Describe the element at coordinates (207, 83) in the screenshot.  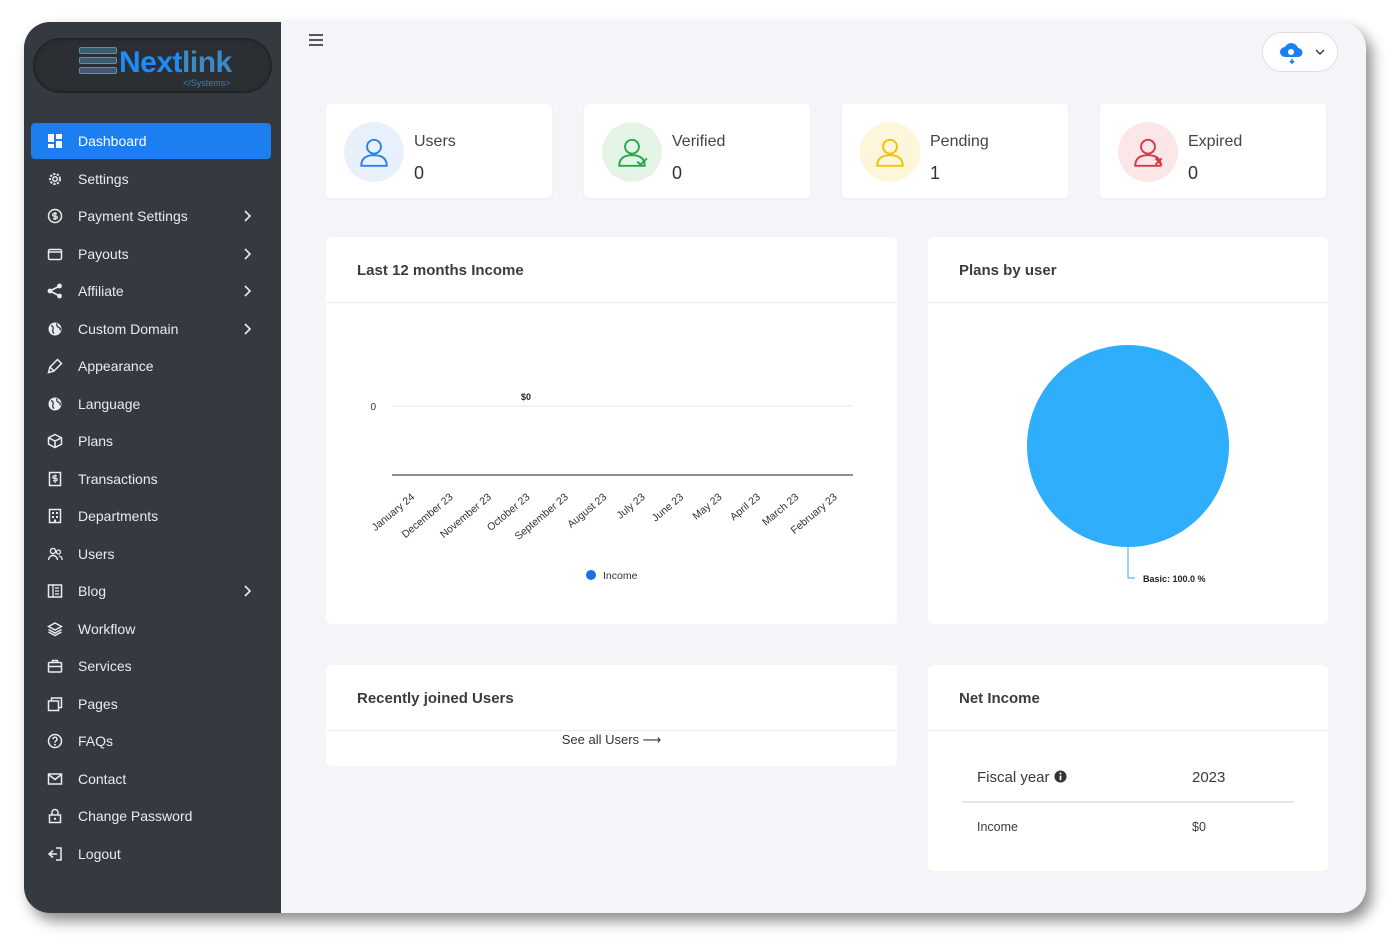
I see `brand-subtitle: </Systems>` at that location.